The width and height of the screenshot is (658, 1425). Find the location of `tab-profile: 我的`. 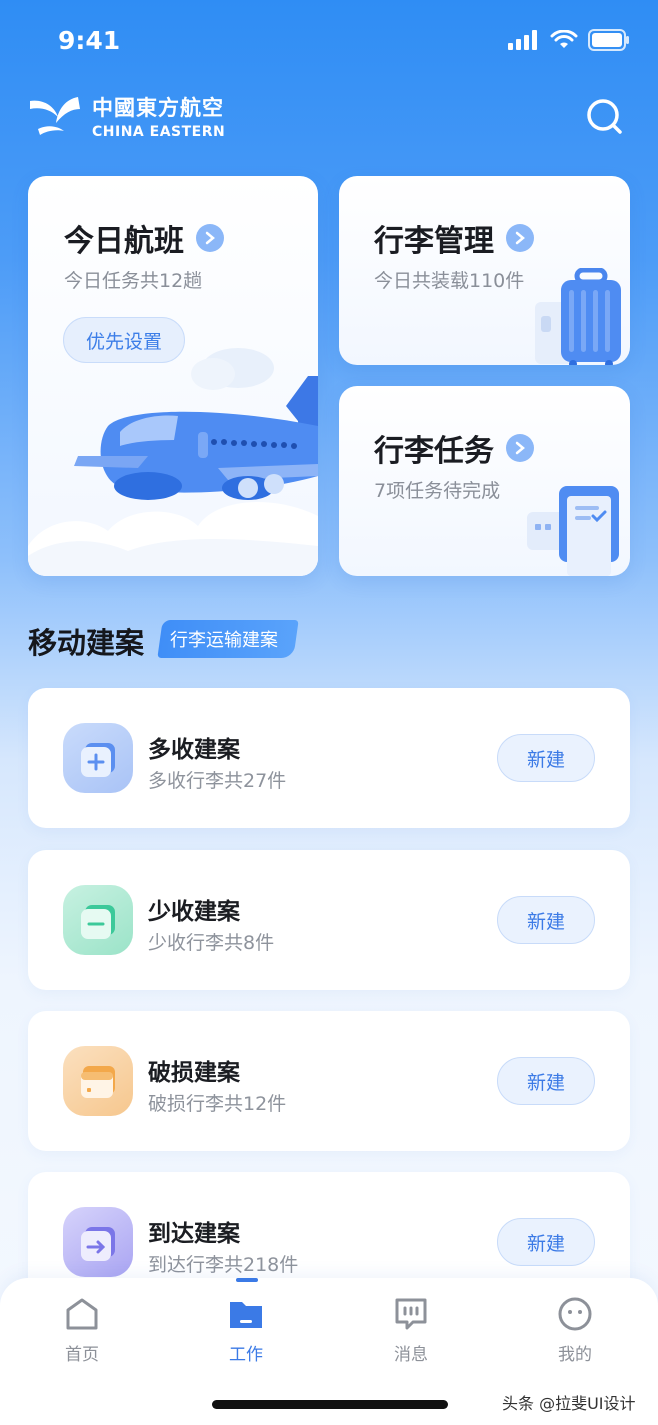

tab-profile: 我的 is located at coordinates (575, 1330).